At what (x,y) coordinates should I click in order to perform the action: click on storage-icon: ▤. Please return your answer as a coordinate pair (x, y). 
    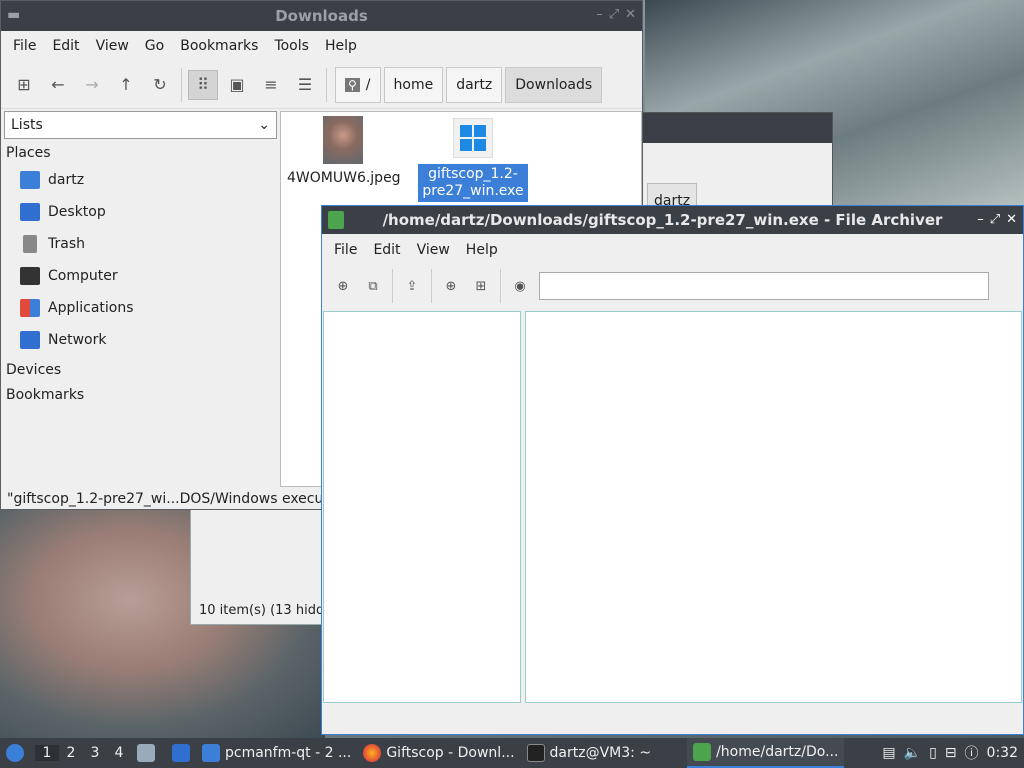
    Looking at the image, I should click on (888, 753).